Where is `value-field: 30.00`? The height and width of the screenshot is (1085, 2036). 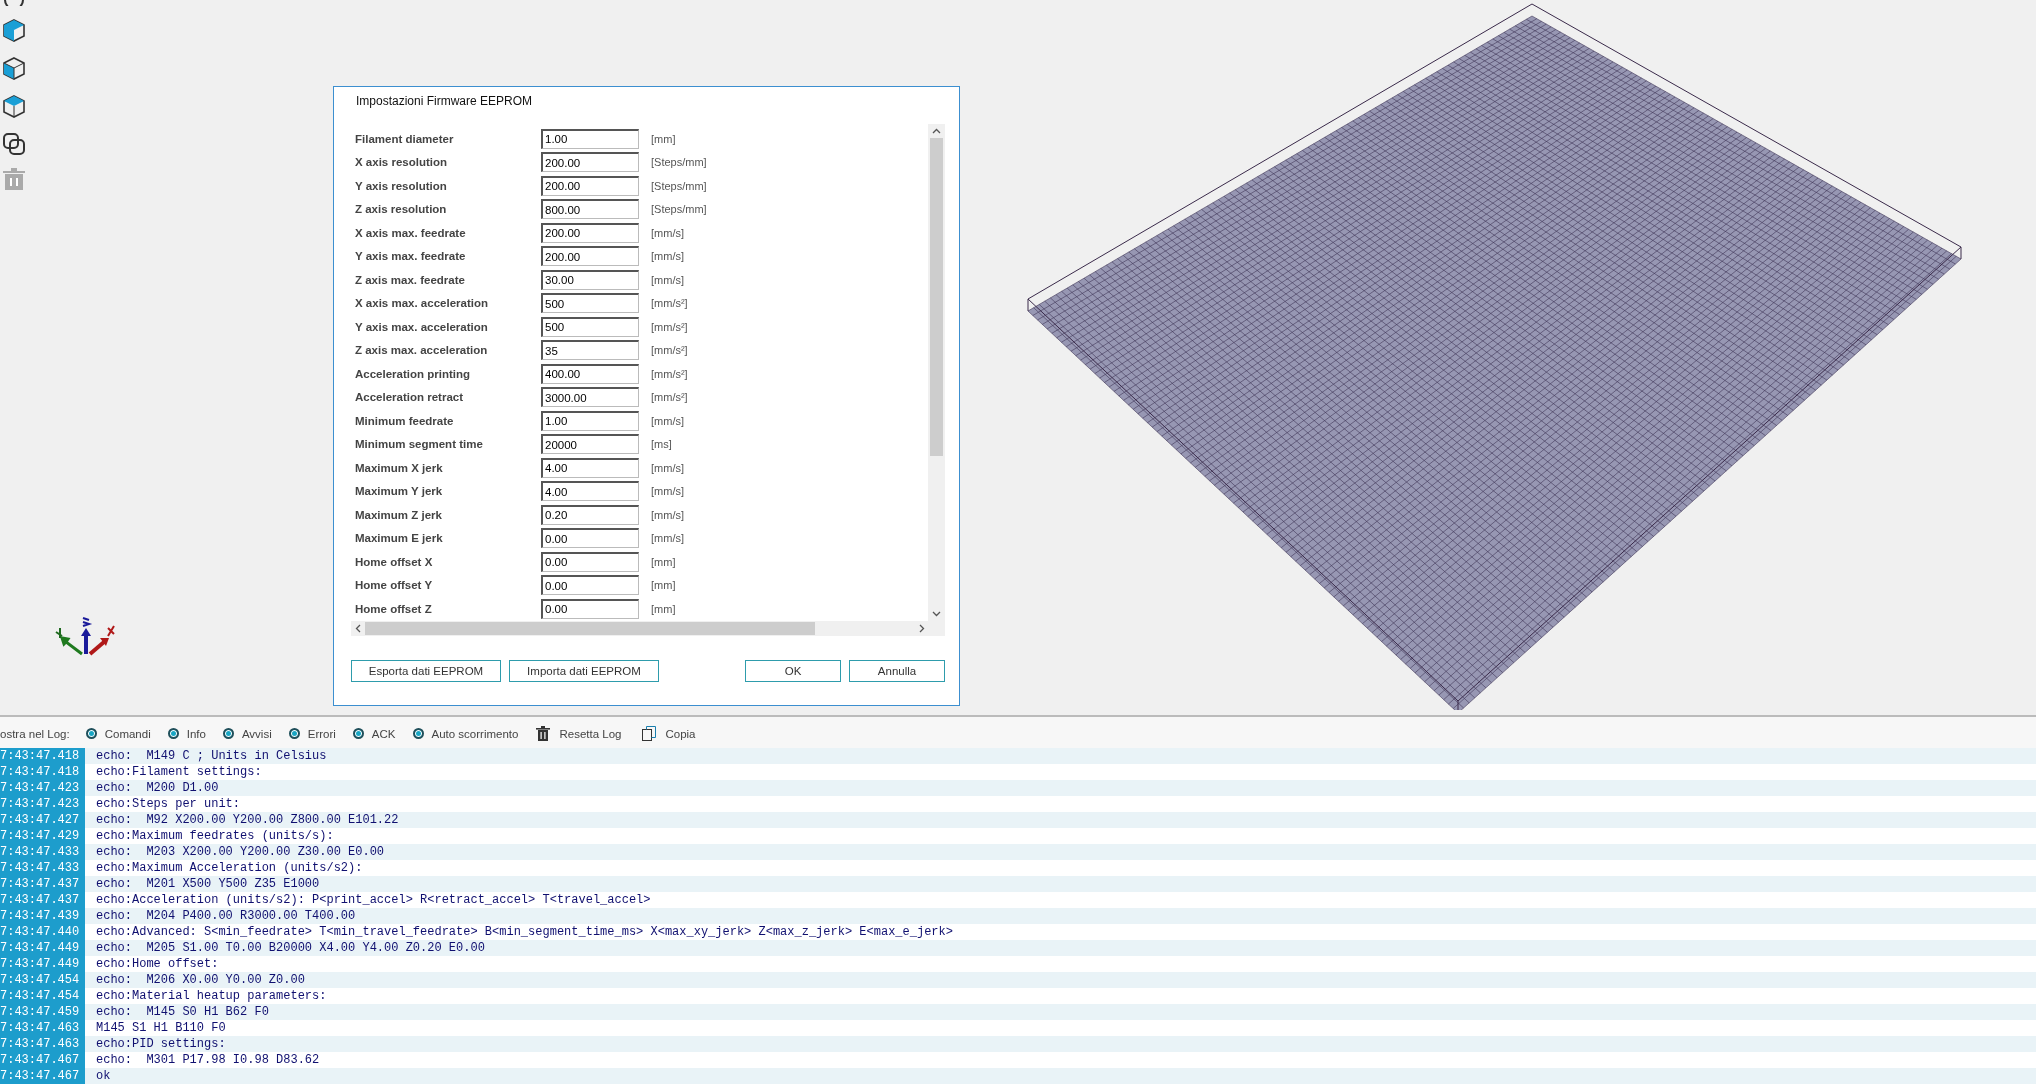
value-field: 30.00 is located at coordinates (590, 279).